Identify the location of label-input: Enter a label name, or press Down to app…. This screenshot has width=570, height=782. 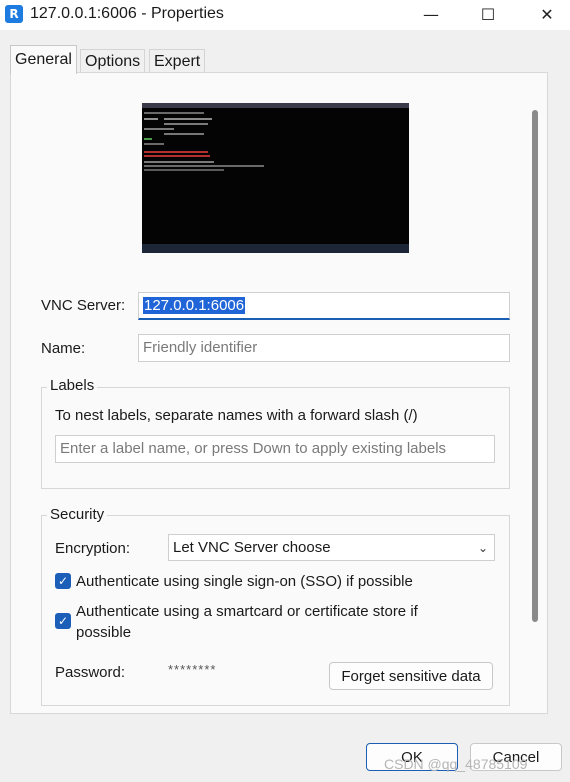
(275, 449).